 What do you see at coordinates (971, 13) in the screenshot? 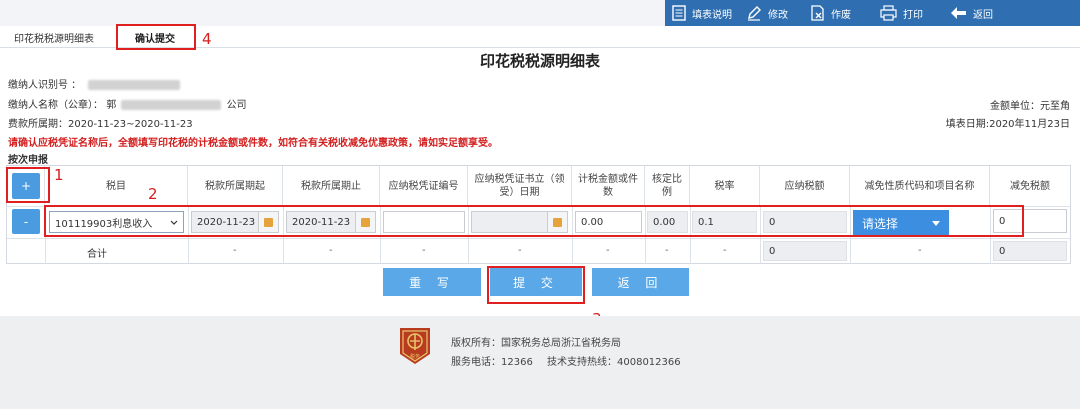
I see `back-button: 返回` at bounding box center [971, 13].